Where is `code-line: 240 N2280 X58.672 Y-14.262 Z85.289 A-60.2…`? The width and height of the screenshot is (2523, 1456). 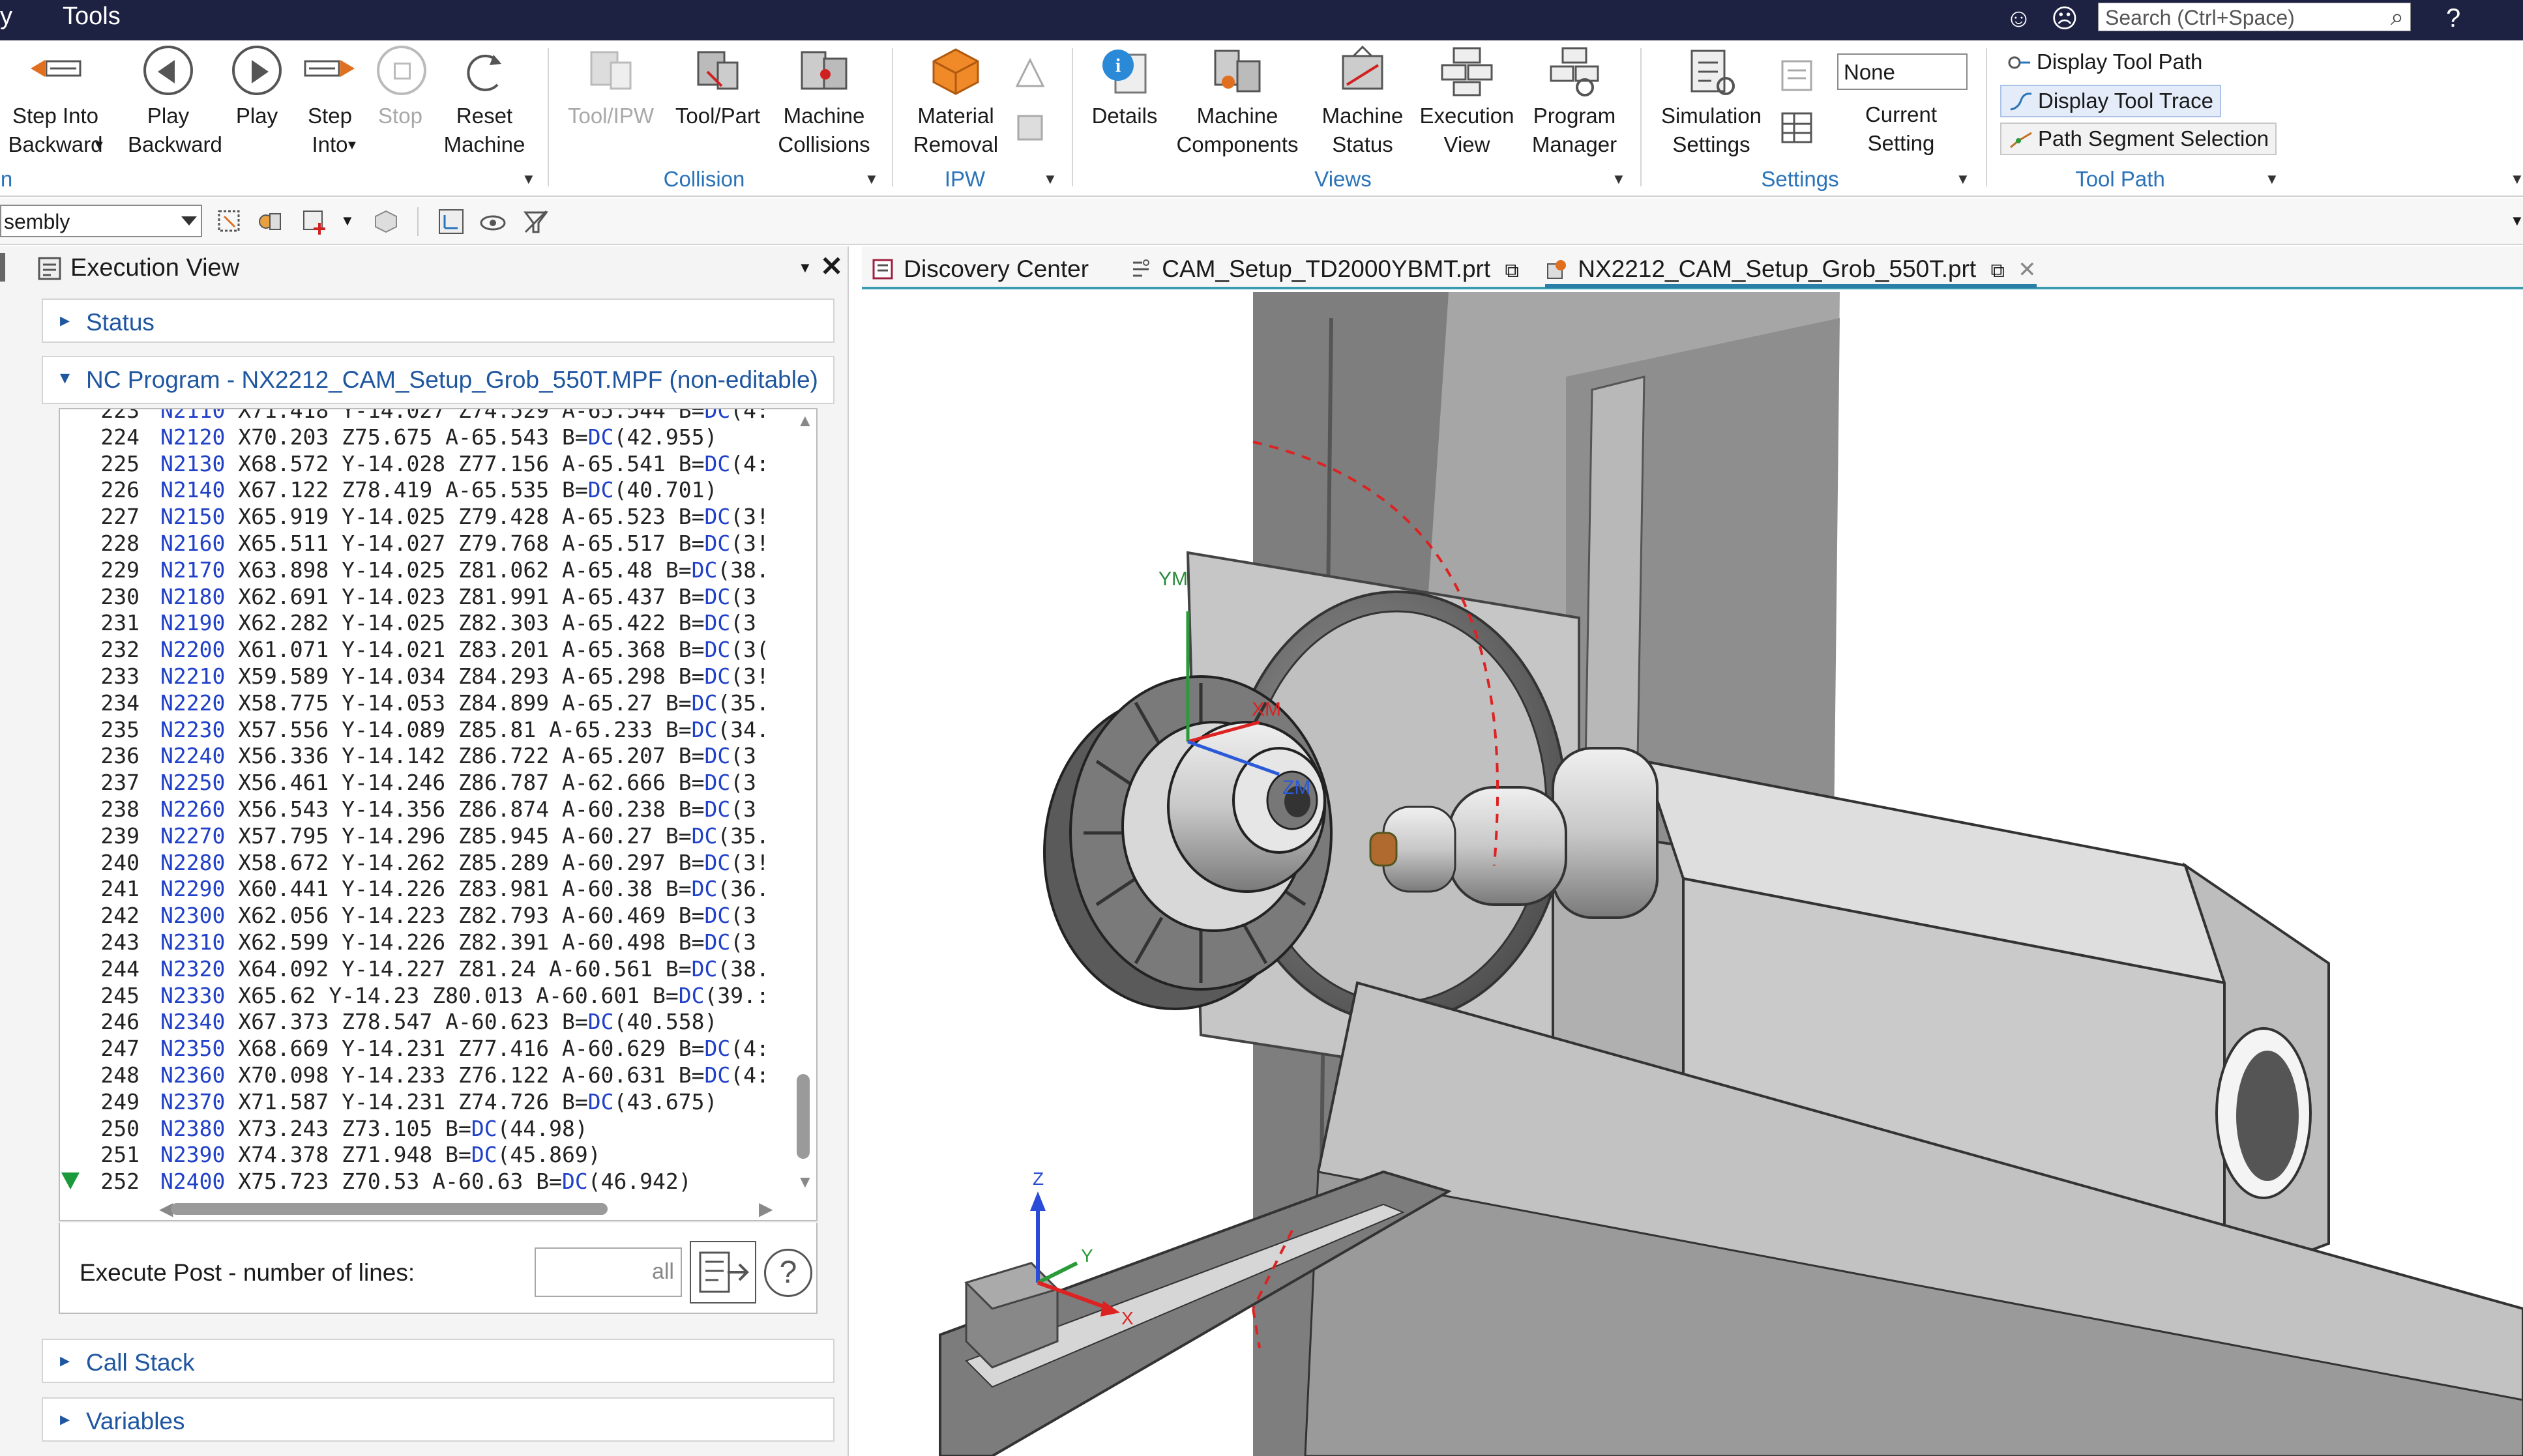 code-line: 240 N2280 X58.672 Y-14.262 Z85.289 A-60.2… is located at coordinates (438, 864).